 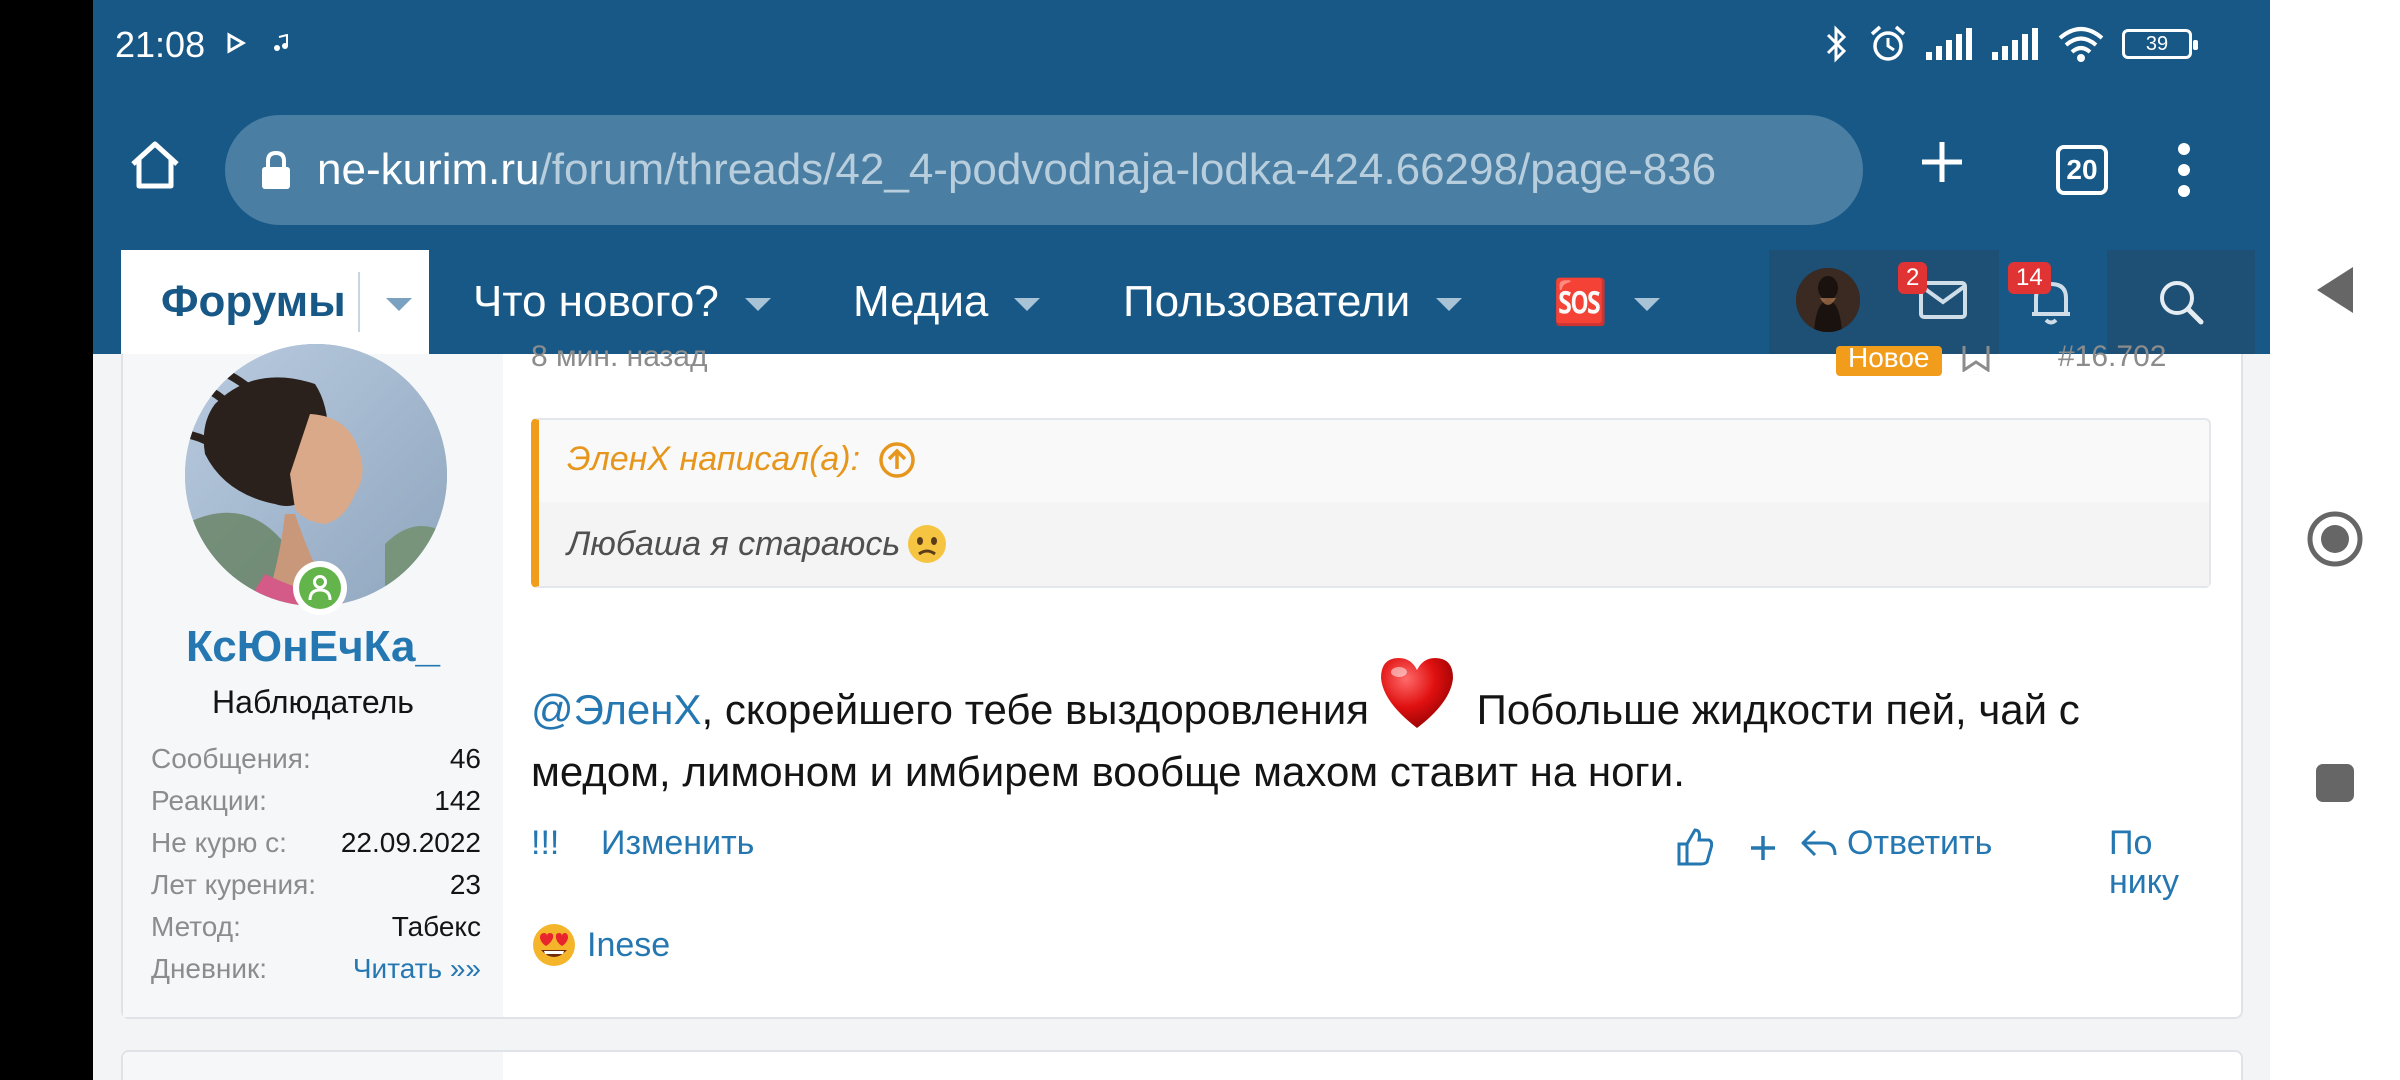 I want to click on left-black-strip, so click(x=46, y=540).